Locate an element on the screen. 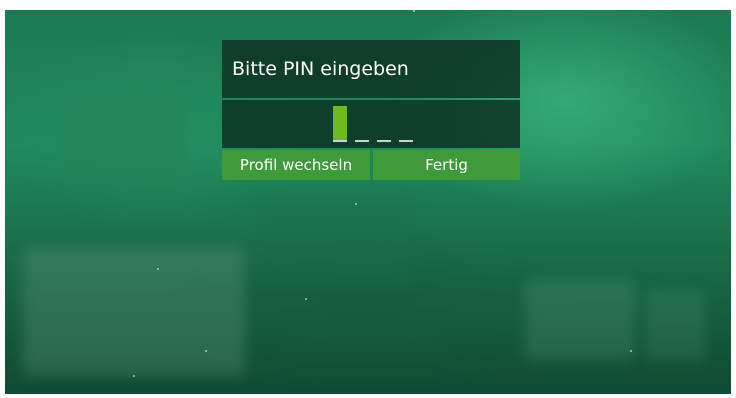 This screenshot has width=736, height=398. done-button: Fertig is located at coordinates (446, 165).